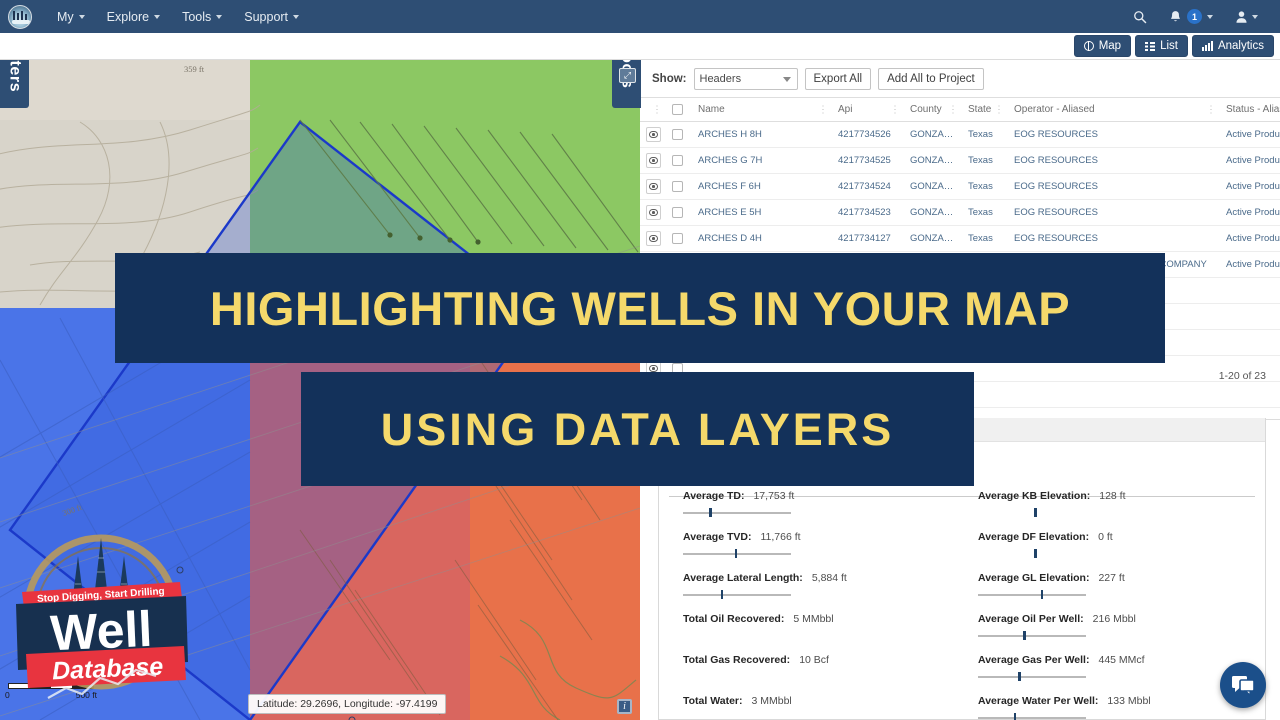 The width and height of the screenshot is (1280, 720). What do you see at coordinates (762, 109) in the screenshot?
I see `column-header-name: Name ⋮` at bounding box center [762, 109].